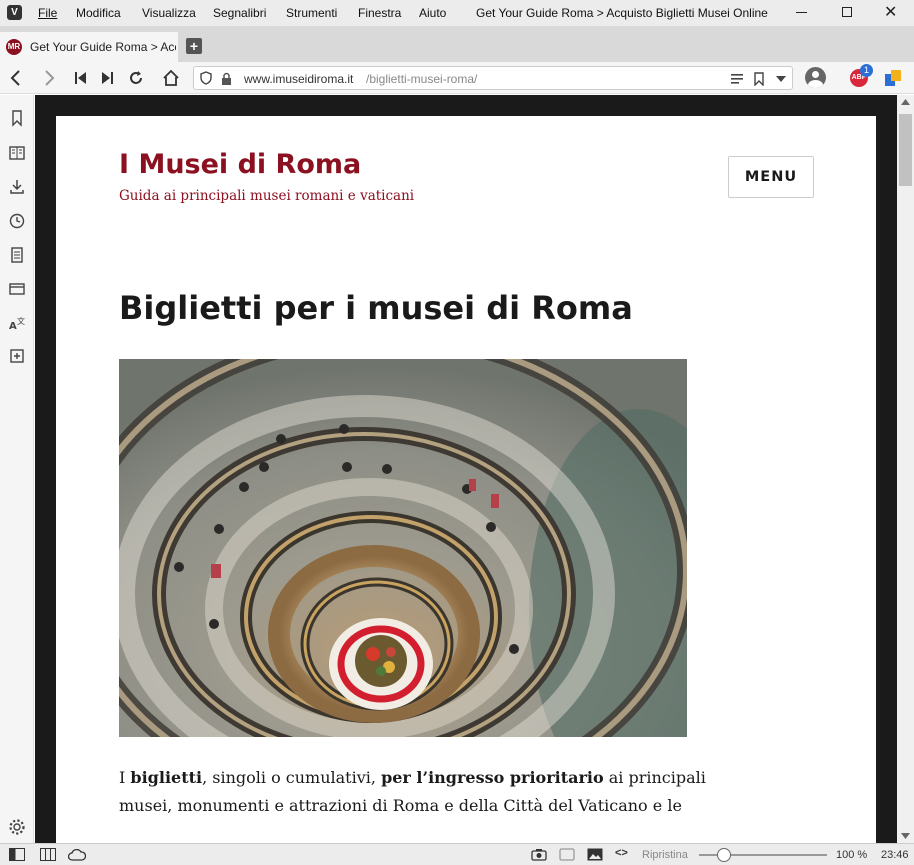  What do you see at coordinates (47, 13) in the screenshot?
I see `menu-file: File` at bounding box center [47, 13].